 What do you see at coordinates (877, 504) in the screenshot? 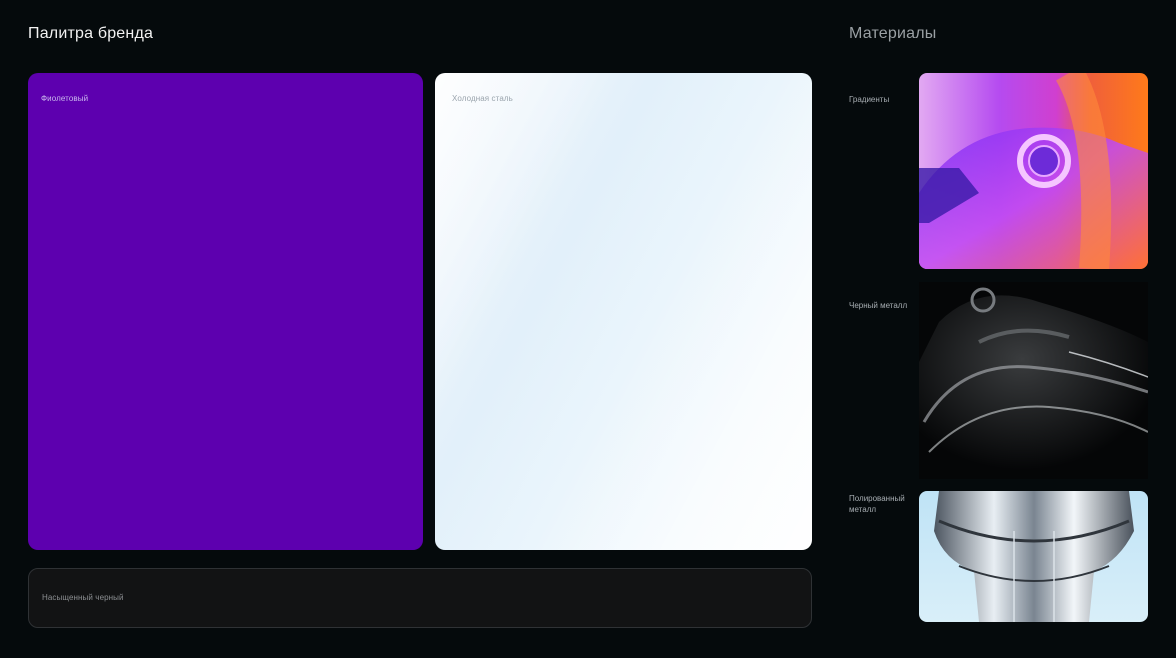
I see `material-polished-metal-label: Полированный металл` at bounding box center [877, 504].